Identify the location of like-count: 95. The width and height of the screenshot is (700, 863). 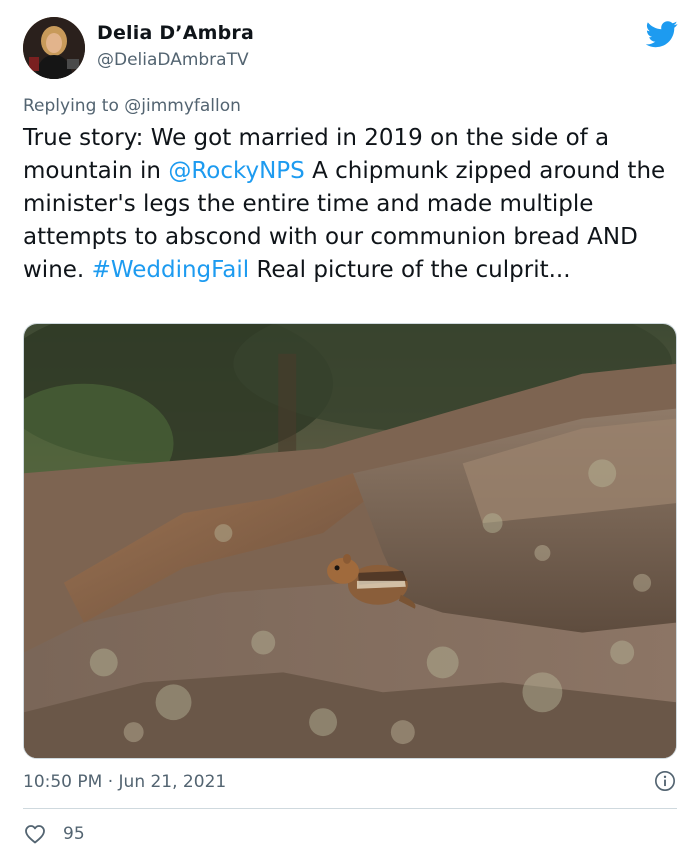
(74, 834).